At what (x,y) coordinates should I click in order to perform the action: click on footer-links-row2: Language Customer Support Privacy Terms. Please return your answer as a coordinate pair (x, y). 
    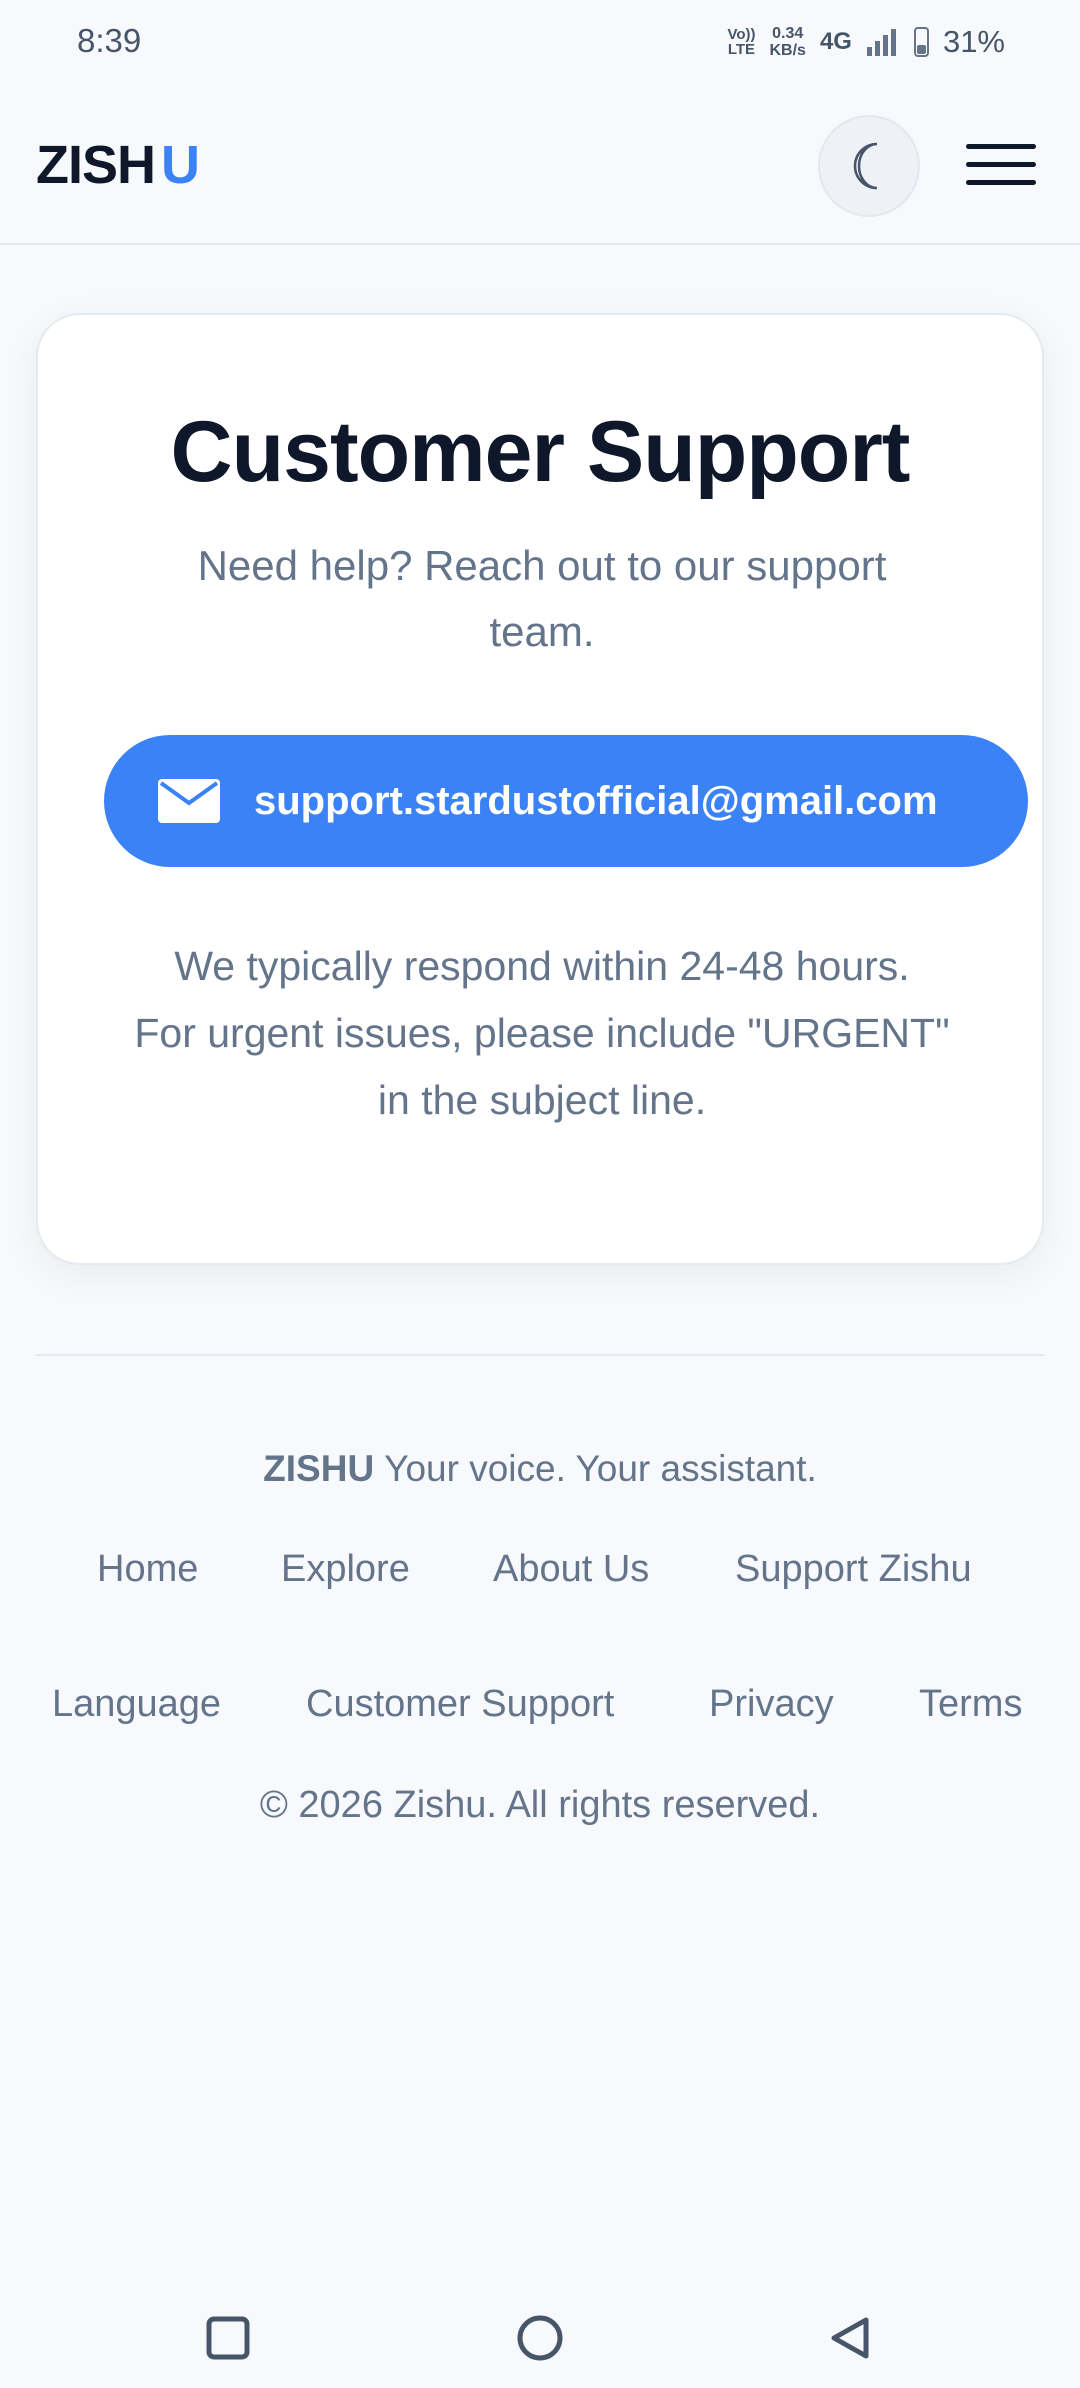
    Looking at the image, I should click on (540, 1708).